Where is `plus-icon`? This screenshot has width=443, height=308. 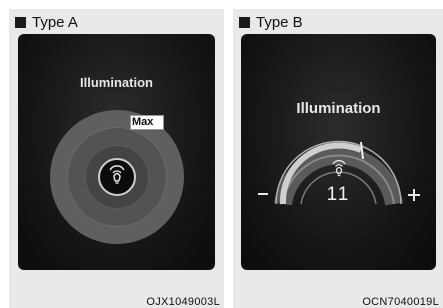
plus-icon is located at coordinates (414, 195).